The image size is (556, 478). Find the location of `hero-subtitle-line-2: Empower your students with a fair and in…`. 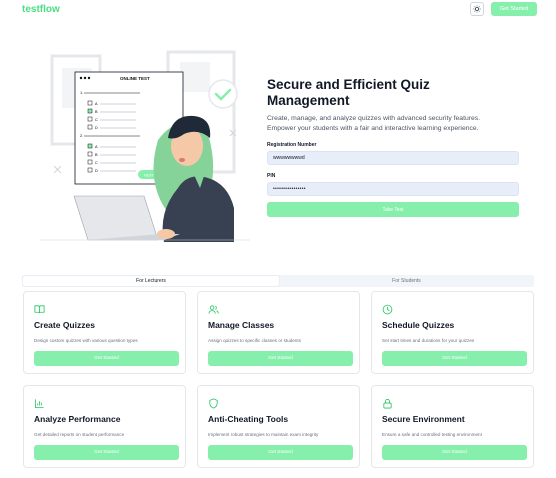

hero-subtitle-line-2: Empower your students with a fair and in… is located at coordinates (373, 128).